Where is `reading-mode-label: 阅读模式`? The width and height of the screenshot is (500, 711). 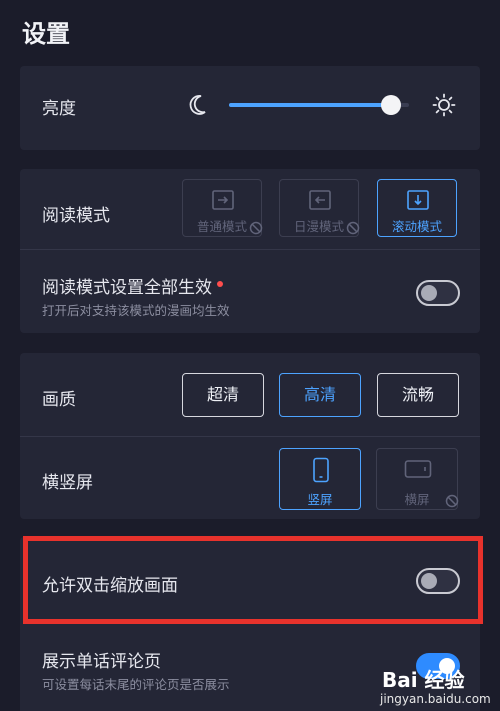
reading-mode-label: 阅读模式 is located at coordinates (76, 216).